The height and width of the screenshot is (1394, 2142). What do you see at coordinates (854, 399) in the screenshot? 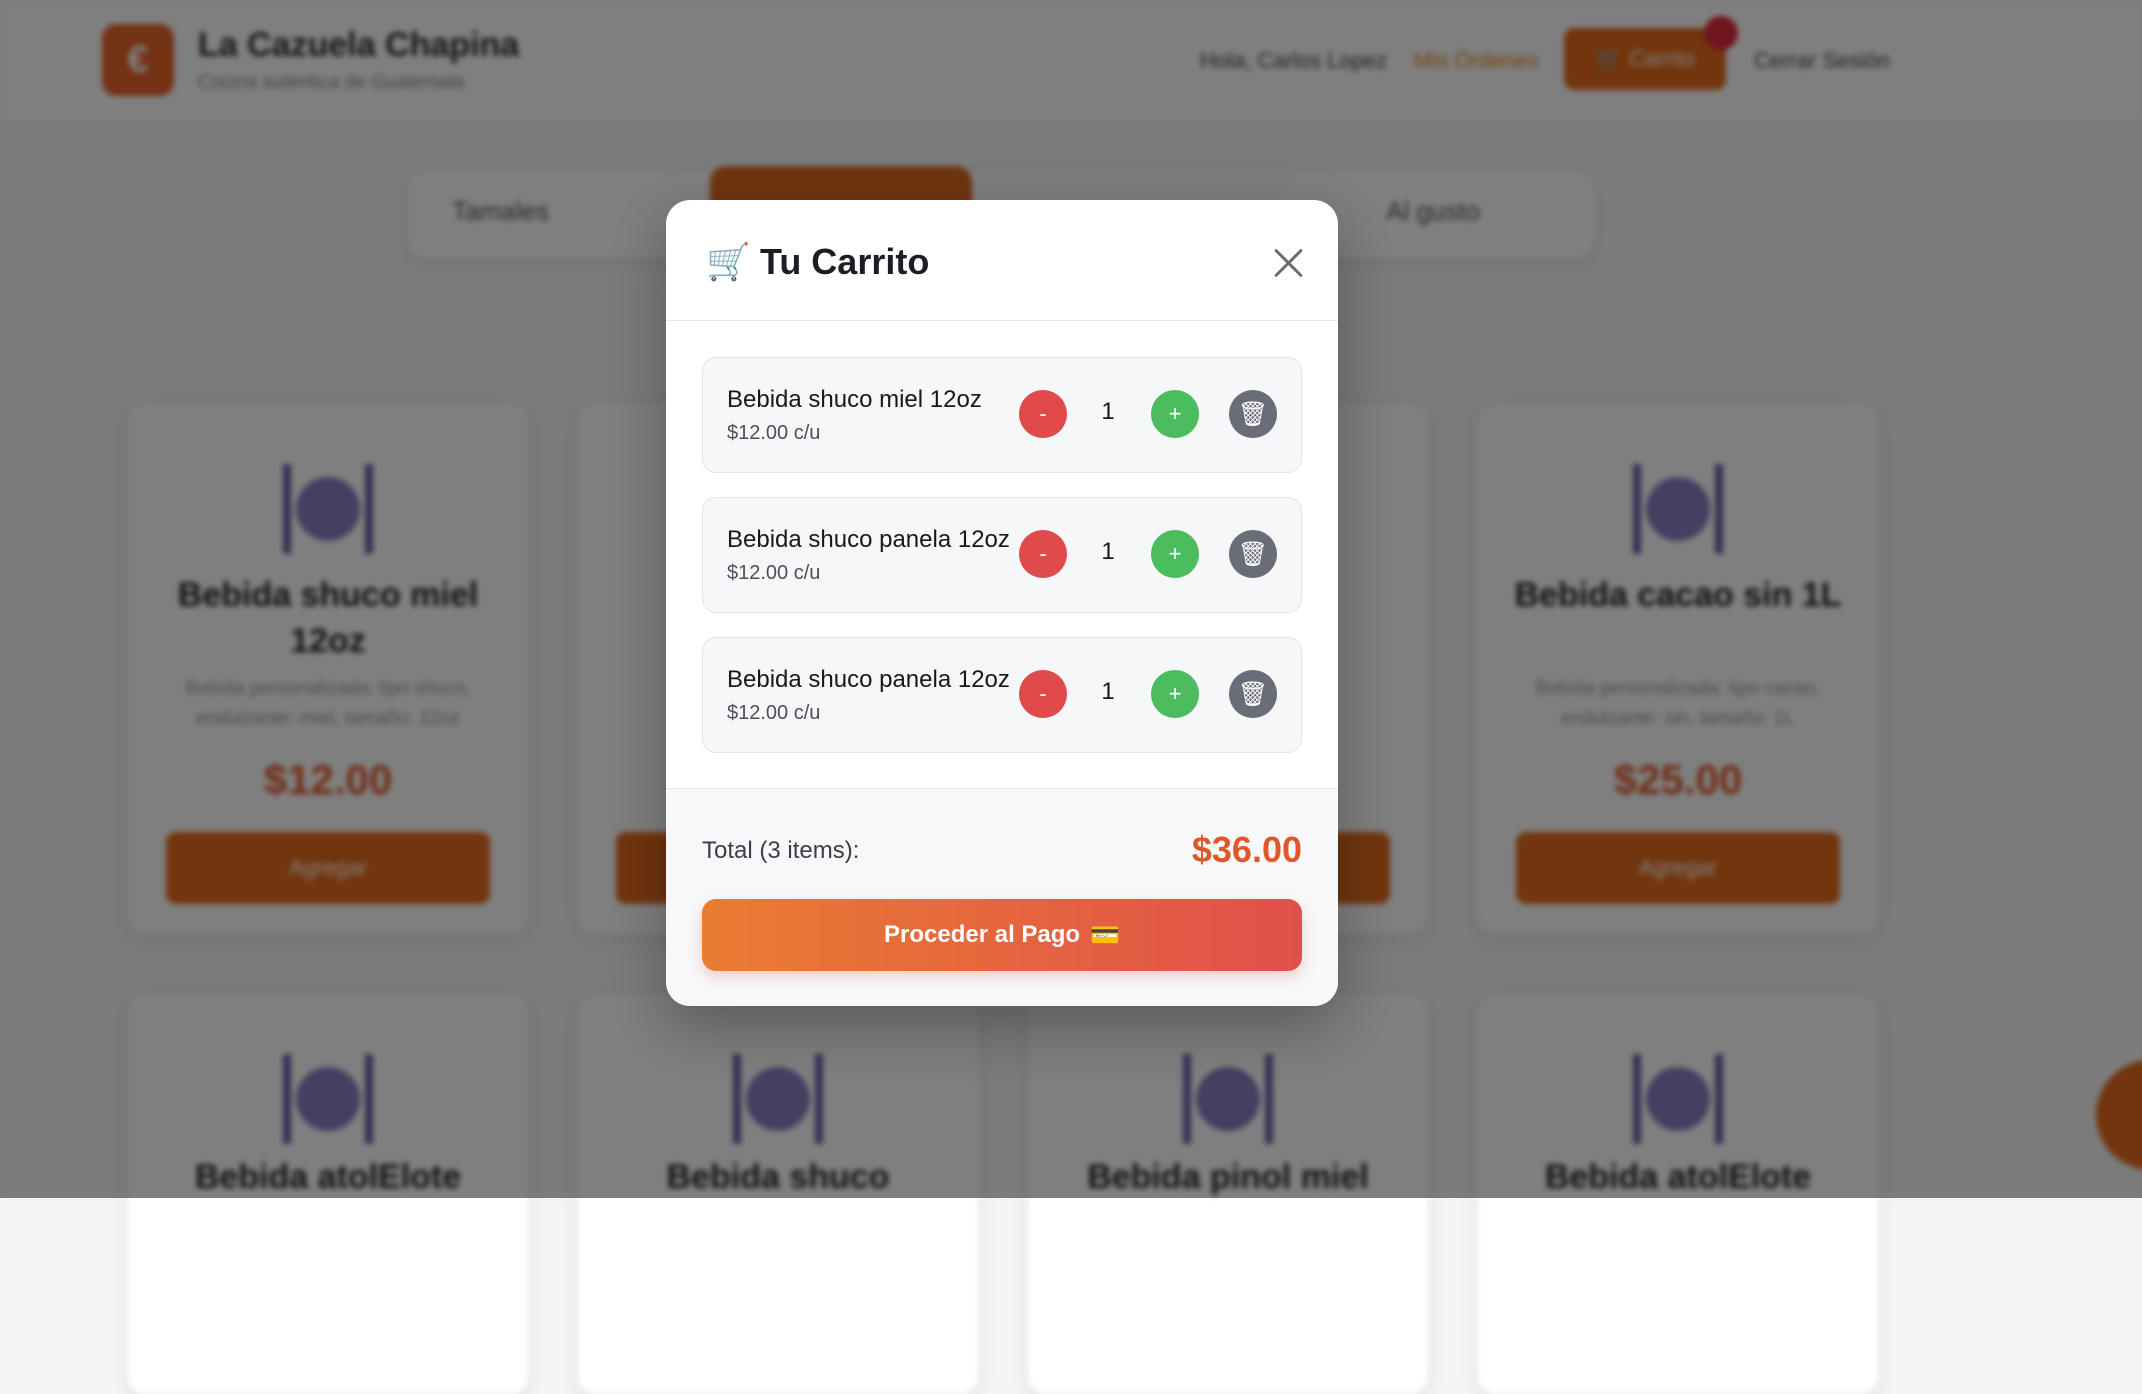
I see `cart-item-name: Bebida shuco miel 12oz` at bounding box center [854, 399].